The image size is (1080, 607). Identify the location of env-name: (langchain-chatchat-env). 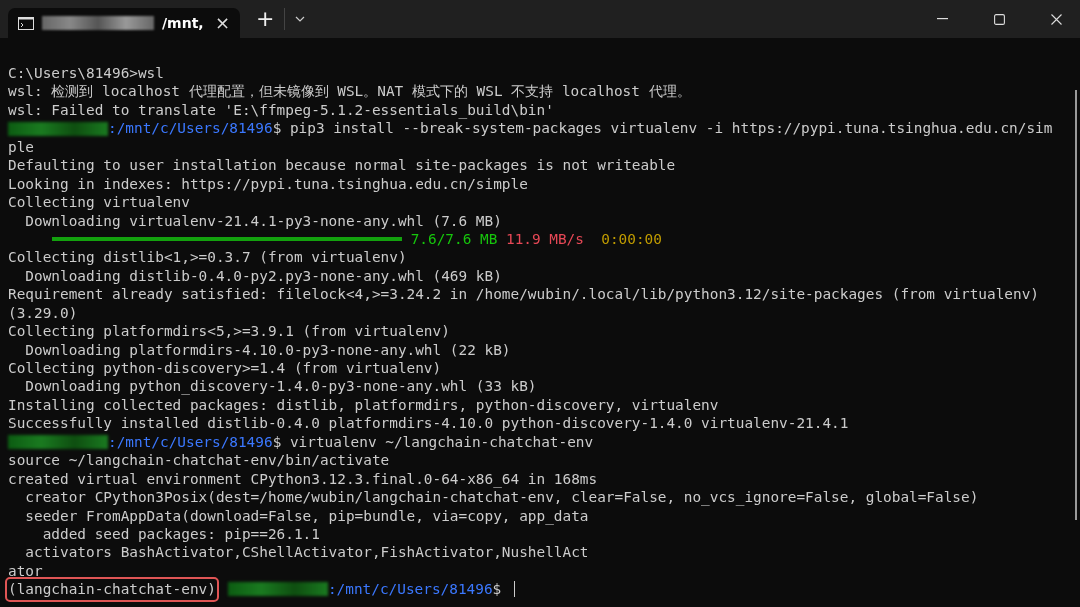
(112, 589).